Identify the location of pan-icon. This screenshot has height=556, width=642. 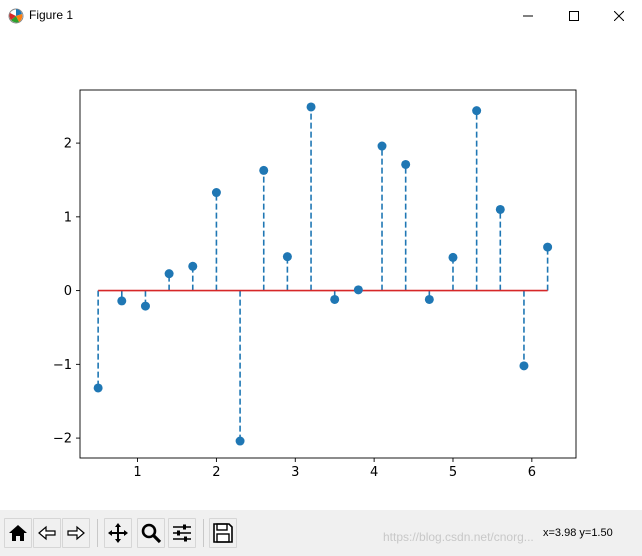
(118, 533).